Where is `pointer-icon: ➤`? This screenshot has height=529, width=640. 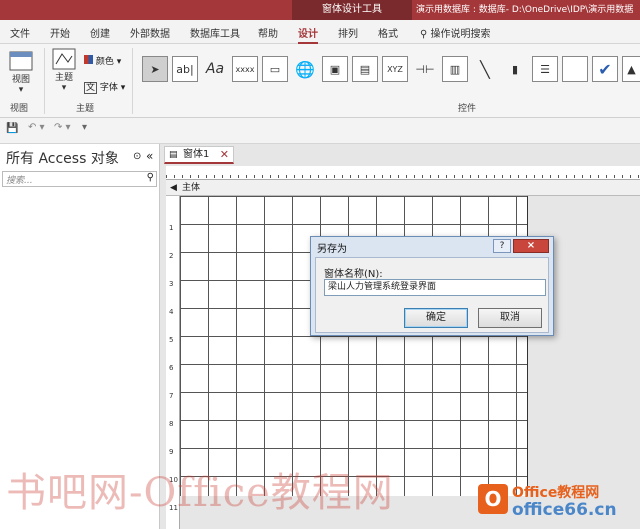 pointer-icon: ➤ is located at coordinates (155, 69).